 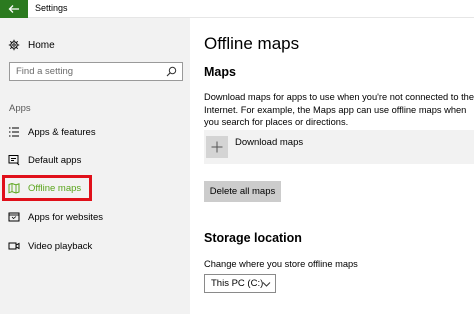 I want to click on search-placeholder: Find a setting, so click(x=45, y=71).